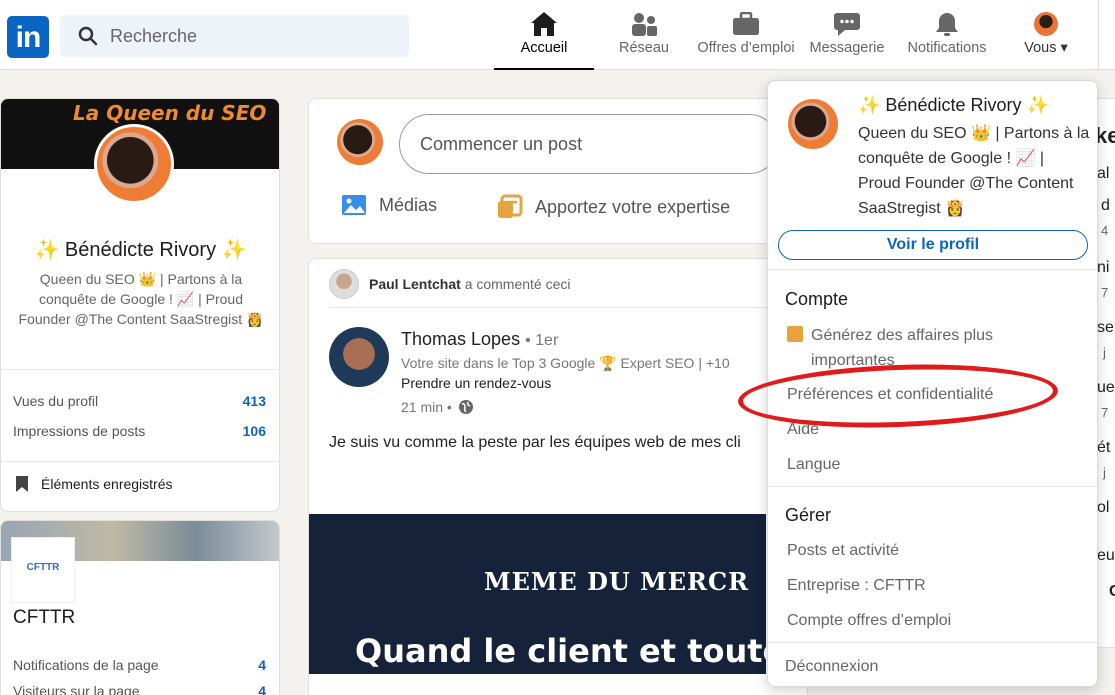  Describe the element at coordinates (856, 586) in the screenshot. I see `company-page-link: Entreprise : CFTTR` at that location.